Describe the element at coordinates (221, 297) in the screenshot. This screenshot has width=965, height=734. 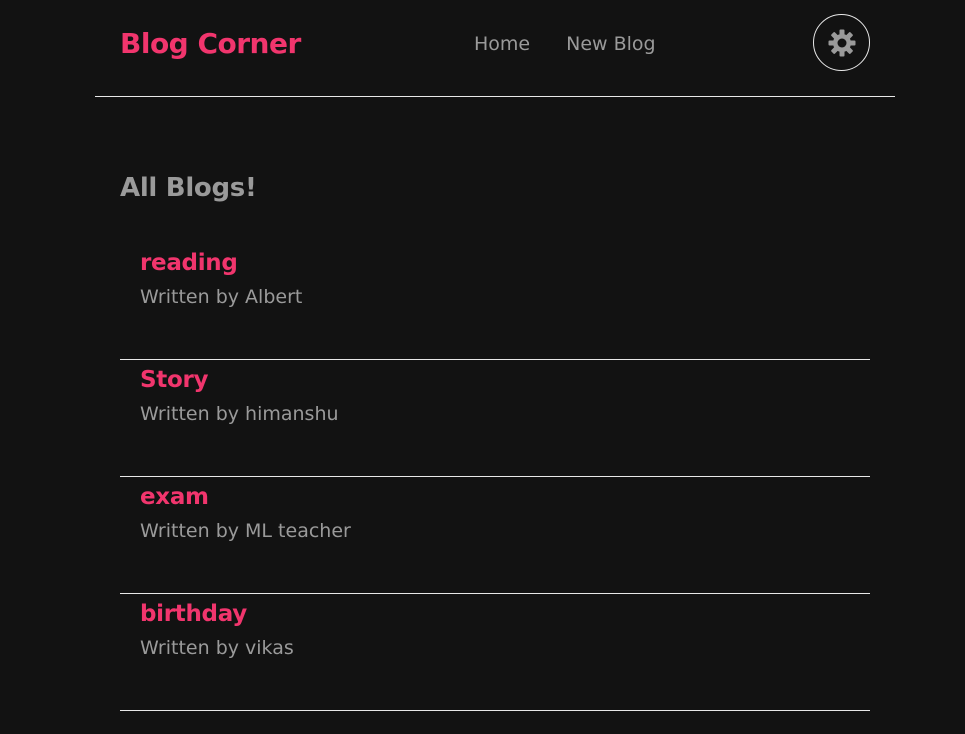
I see `blog-author: Written by Albert` at that location.